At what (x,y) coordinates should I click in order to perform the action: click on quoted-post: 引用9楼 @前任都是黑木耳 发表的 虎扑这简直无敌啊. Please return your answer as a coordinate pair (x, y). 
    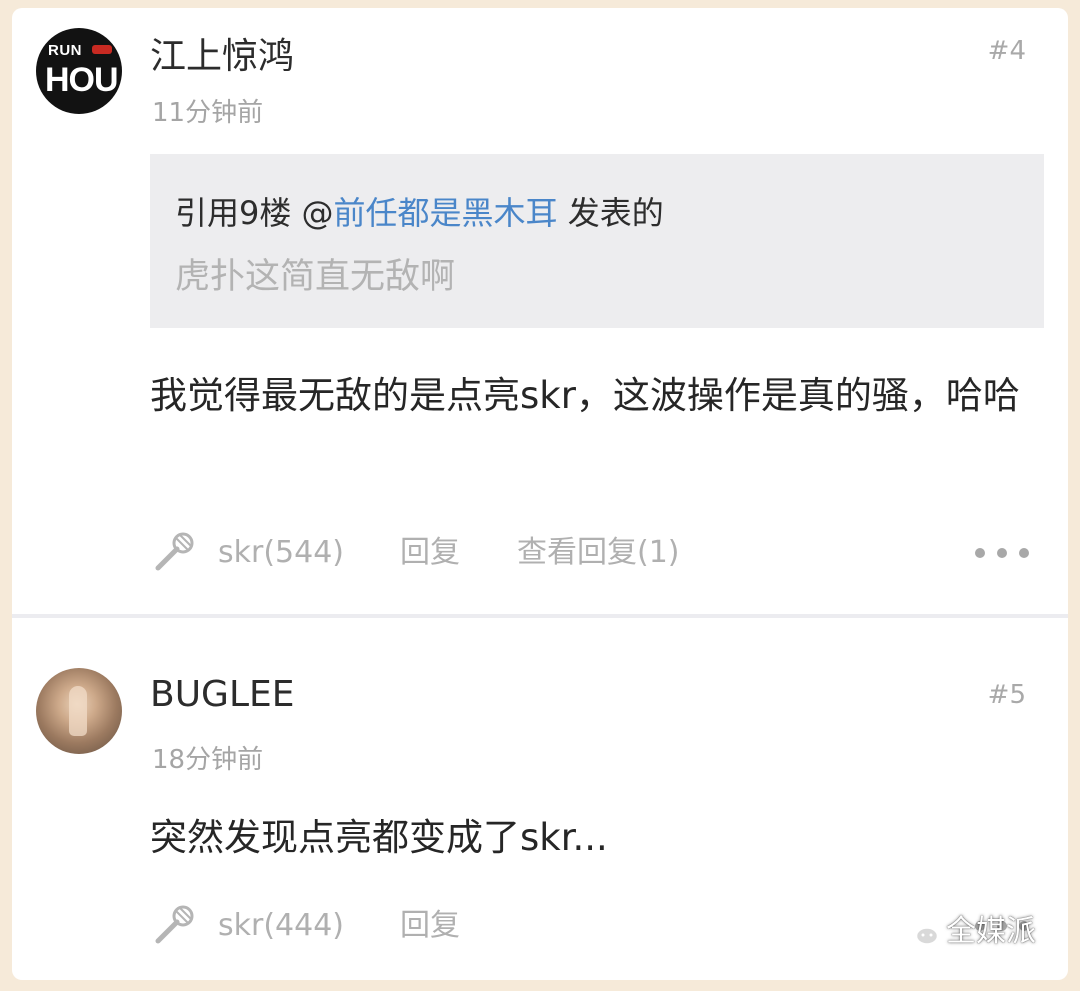
    Looking at the image, I should click on (597, 241).